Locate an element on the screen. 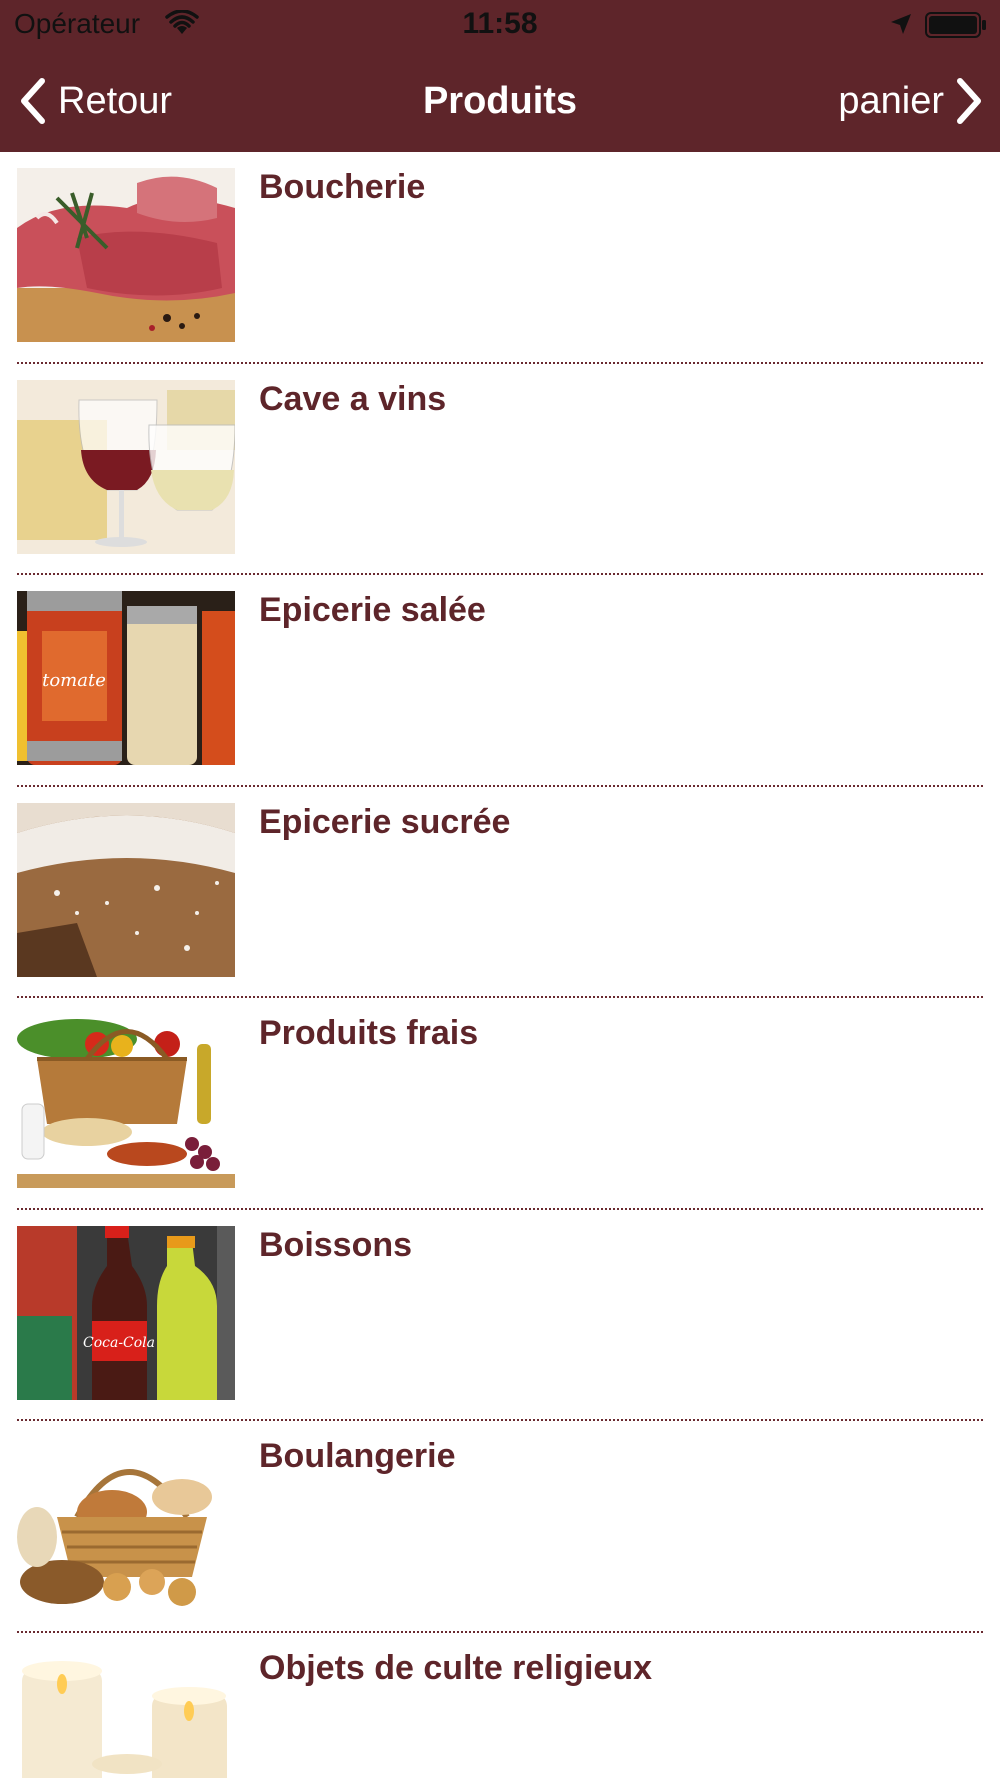  list-item-produits-frais: Produits frais is located at coordinates (500, 1104).